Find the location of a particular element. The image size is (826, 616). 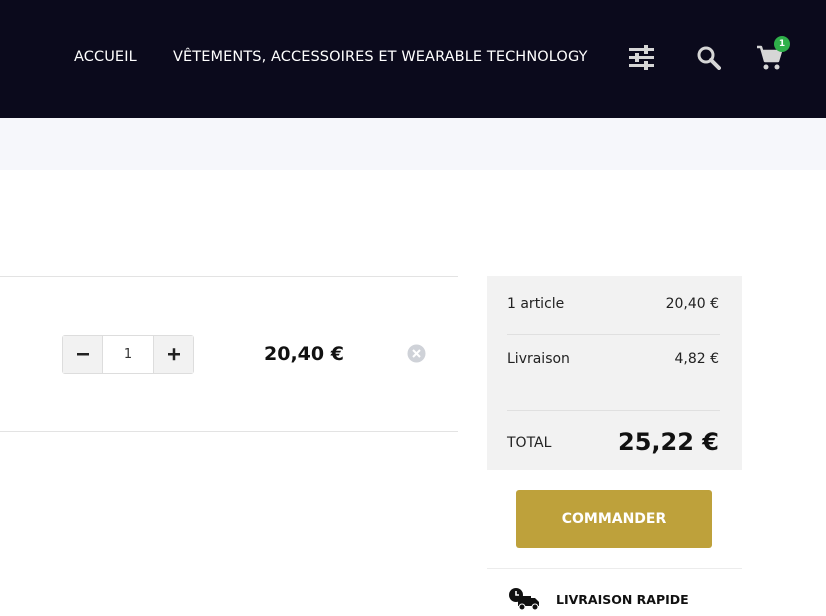

quantity-input is located at coordinates (128, 354).